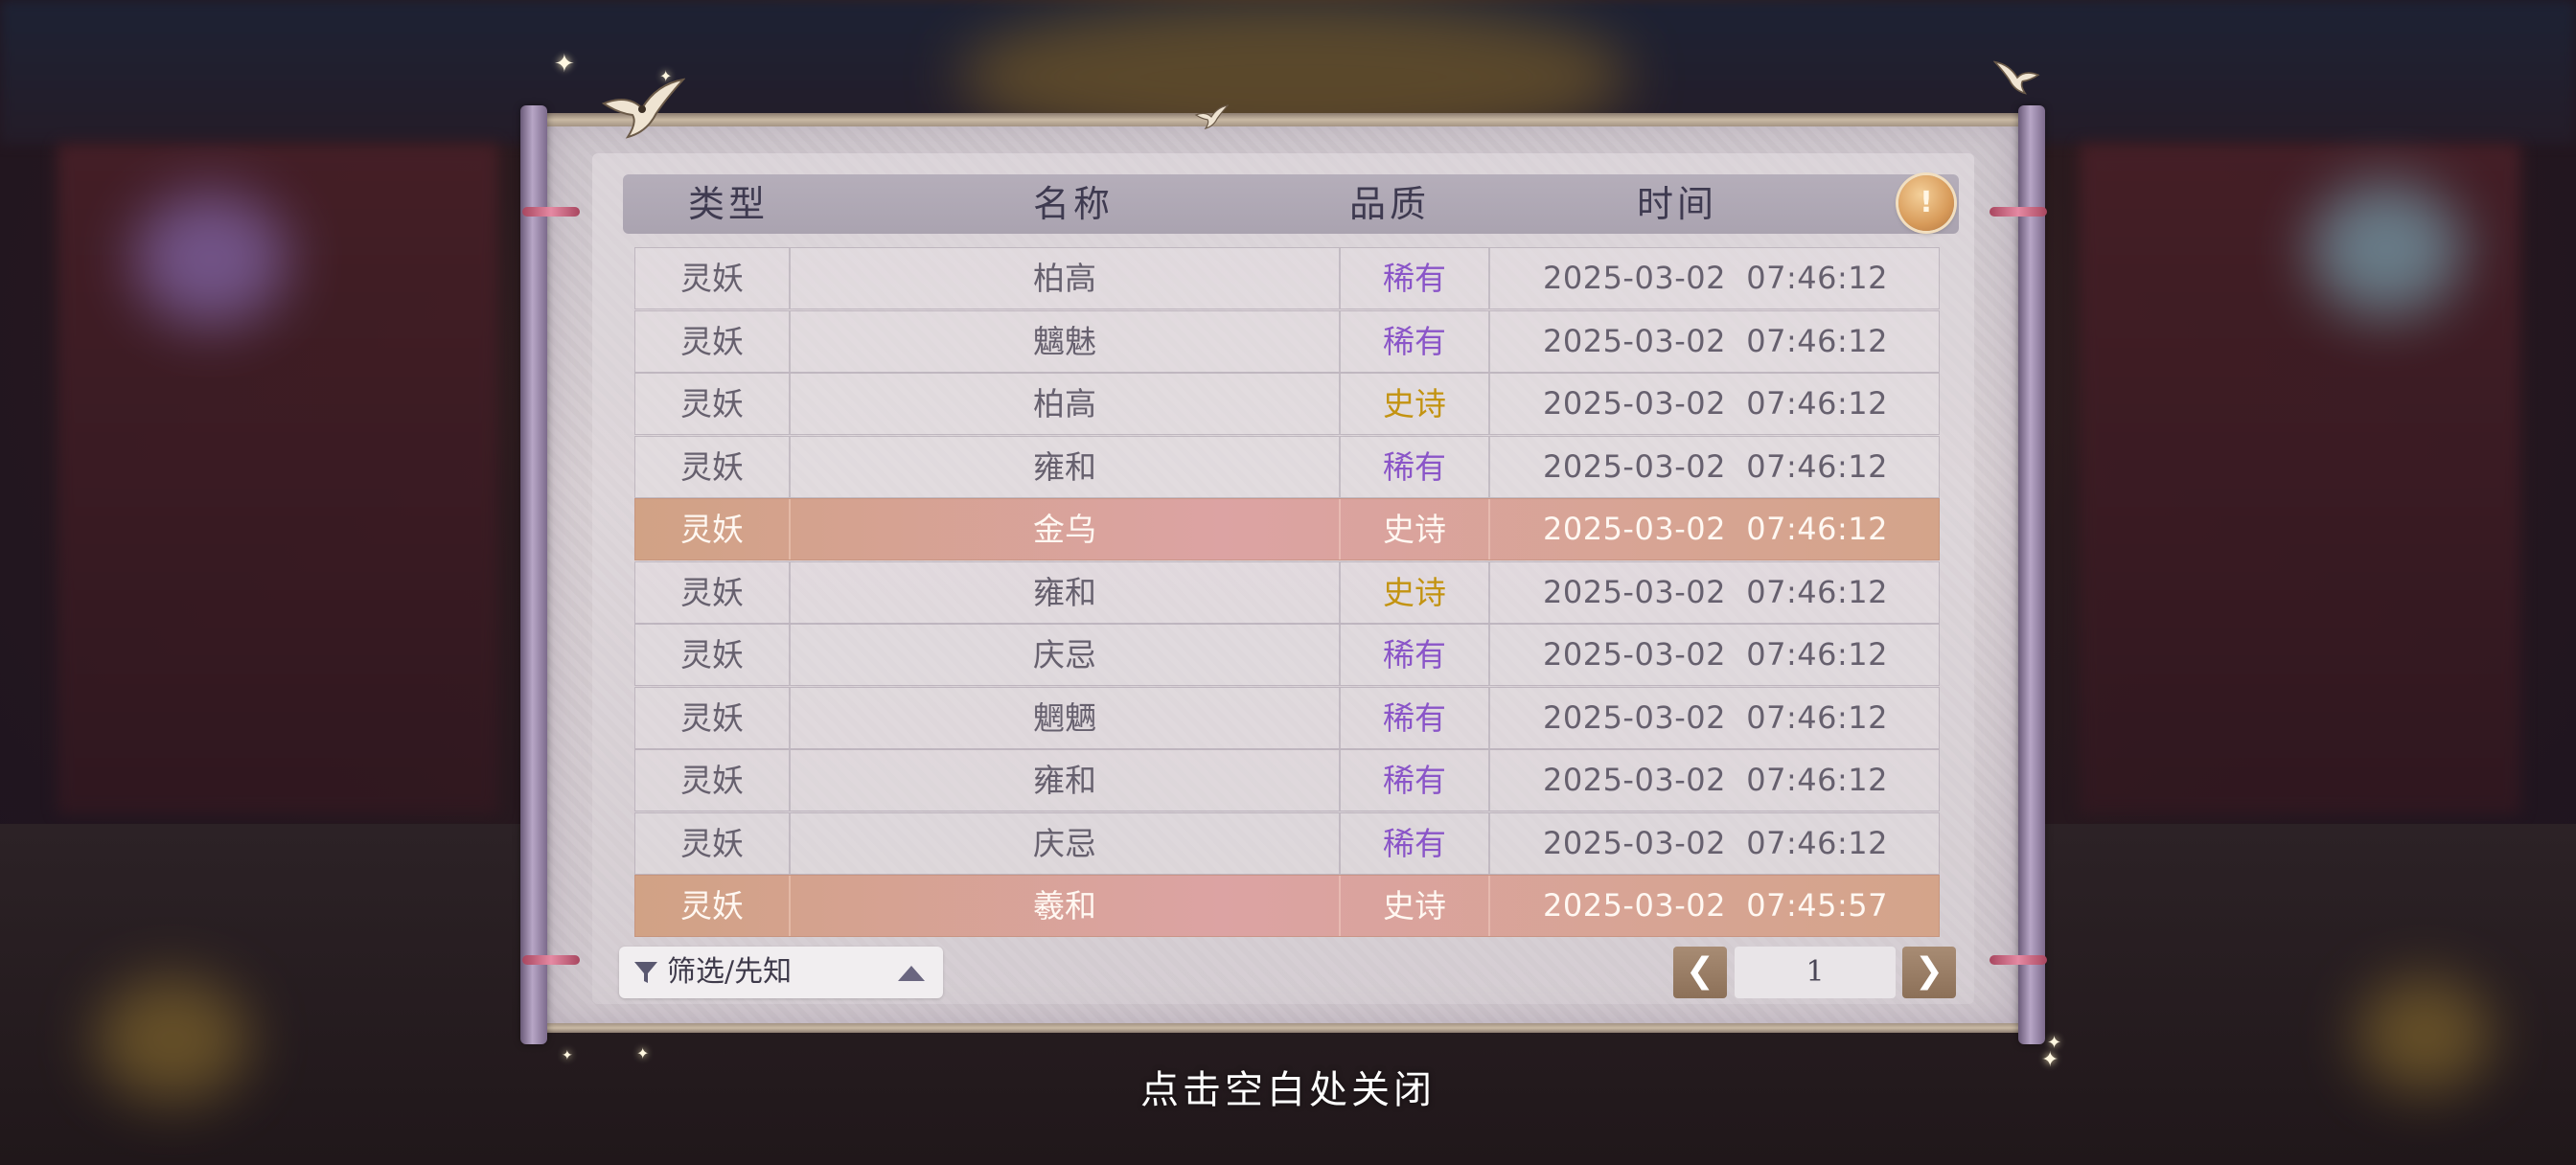 Image resolution: width=2576 pixels, height=1165 pixels. Describe the element at coordinates (1066, 530) in the screenshot. I see `cell-name: 金乌` at that location.